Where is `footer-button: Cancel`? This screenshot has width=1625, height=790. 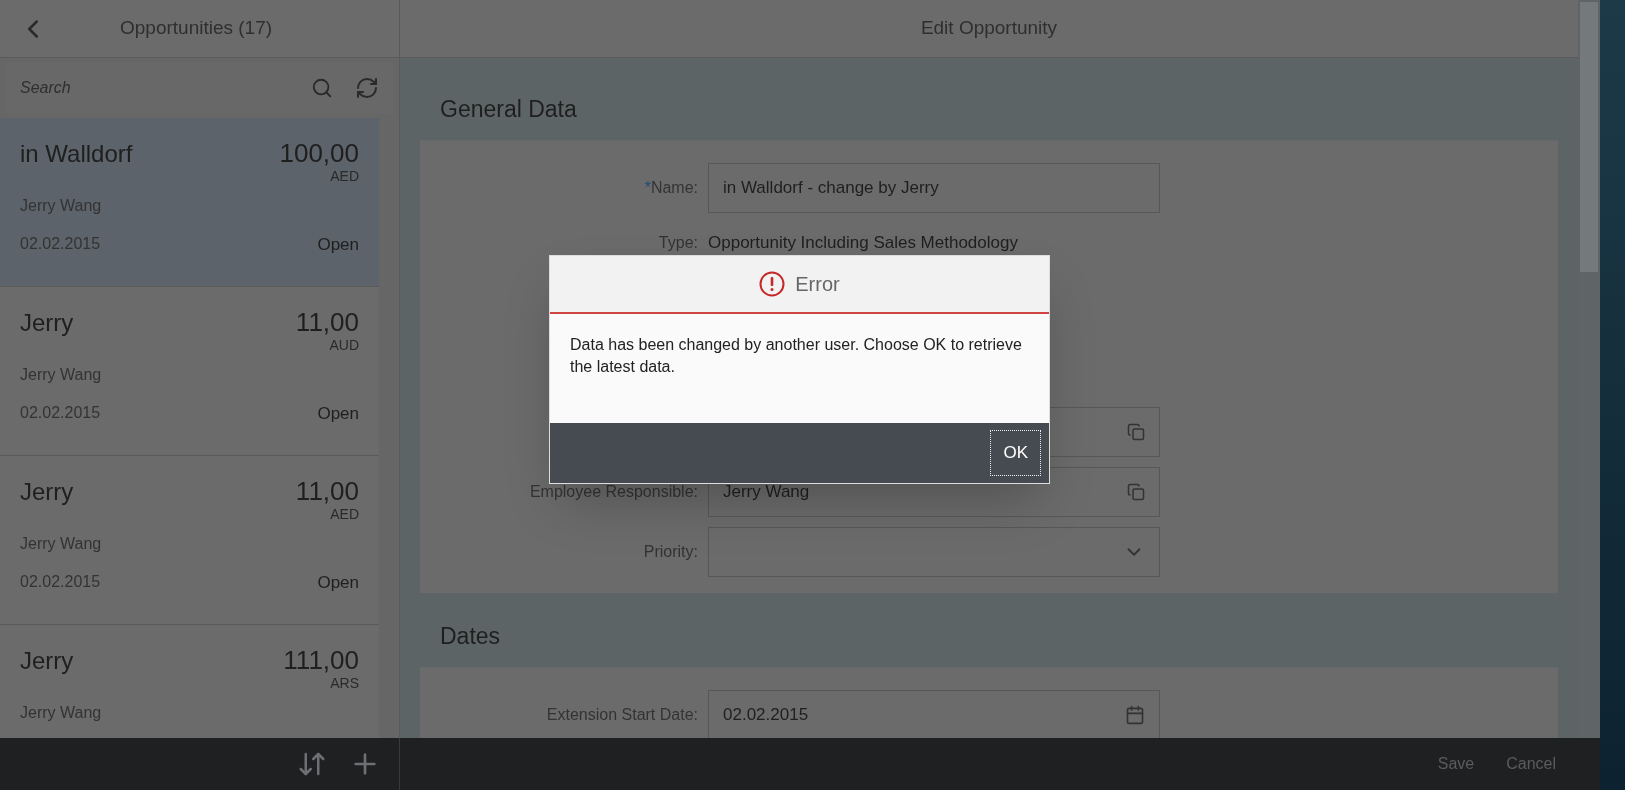 footer-button: Cancel is located at coordinates (1531, 764).